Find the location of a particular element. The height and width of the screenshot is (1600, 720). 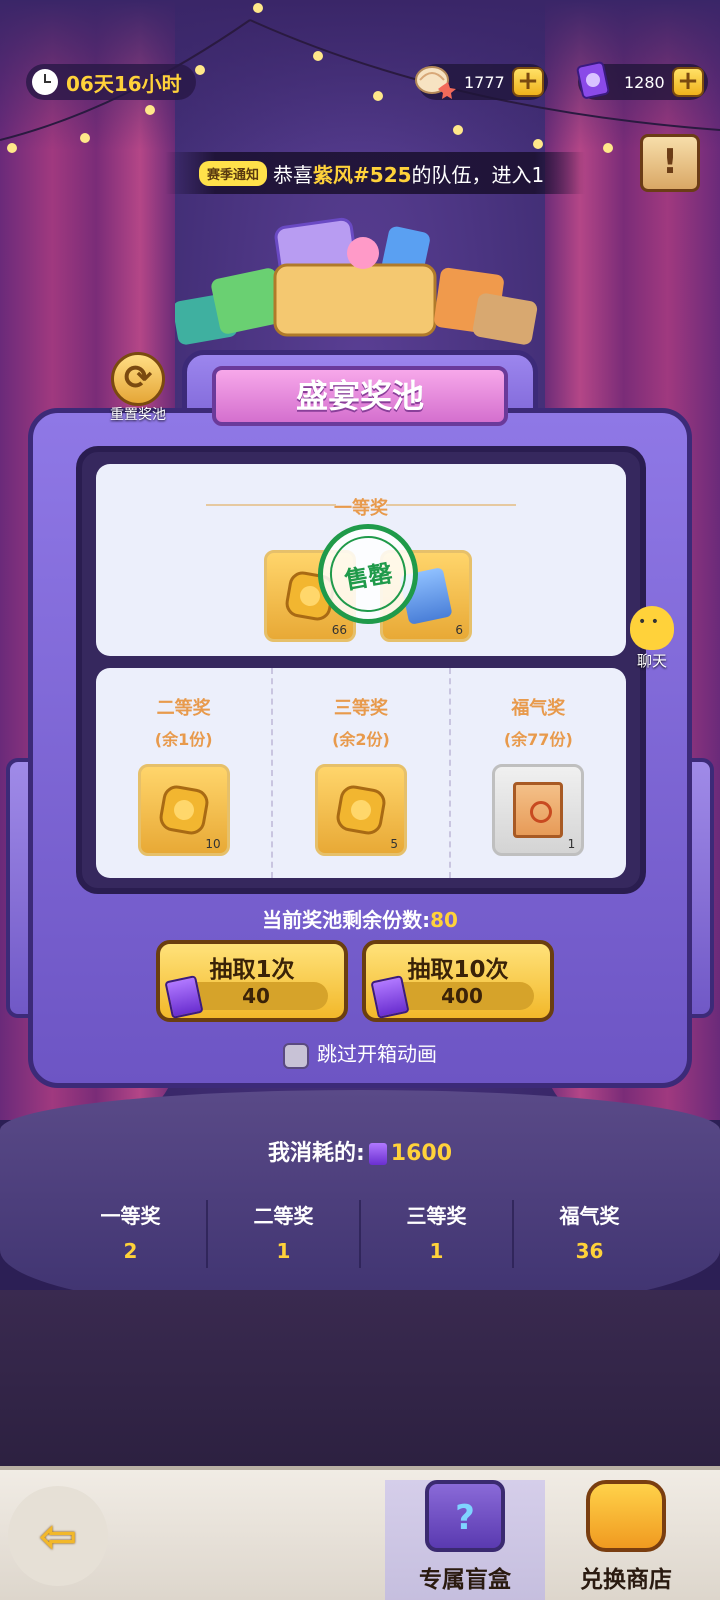

skip-animation-toggle: 跳过开箱动画 is located at coordinates (360, 1053).